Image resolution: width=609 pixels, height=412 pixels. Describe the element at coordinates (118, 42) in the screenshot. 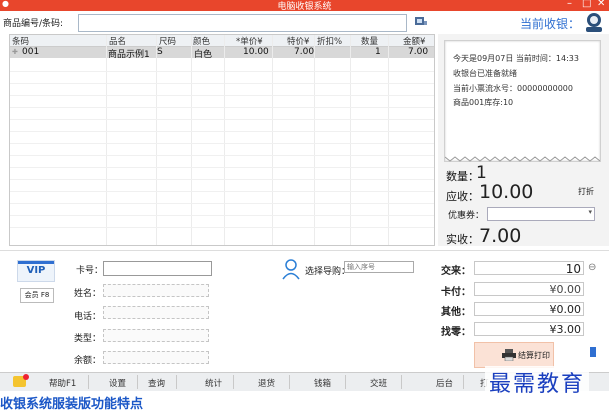

I see `col-header-name: 品名` at that location.